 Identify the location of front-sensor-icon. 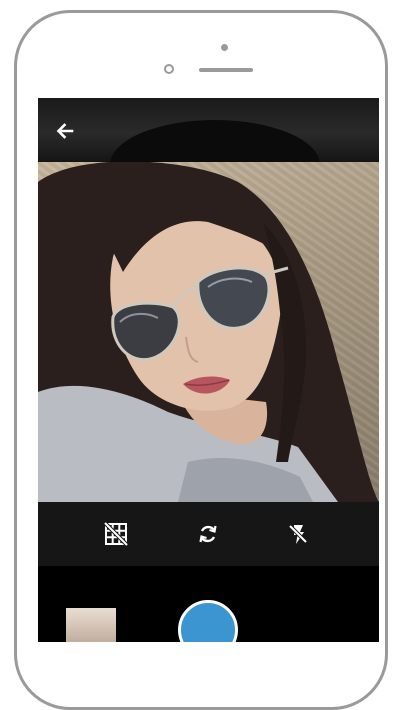
(224, 47).